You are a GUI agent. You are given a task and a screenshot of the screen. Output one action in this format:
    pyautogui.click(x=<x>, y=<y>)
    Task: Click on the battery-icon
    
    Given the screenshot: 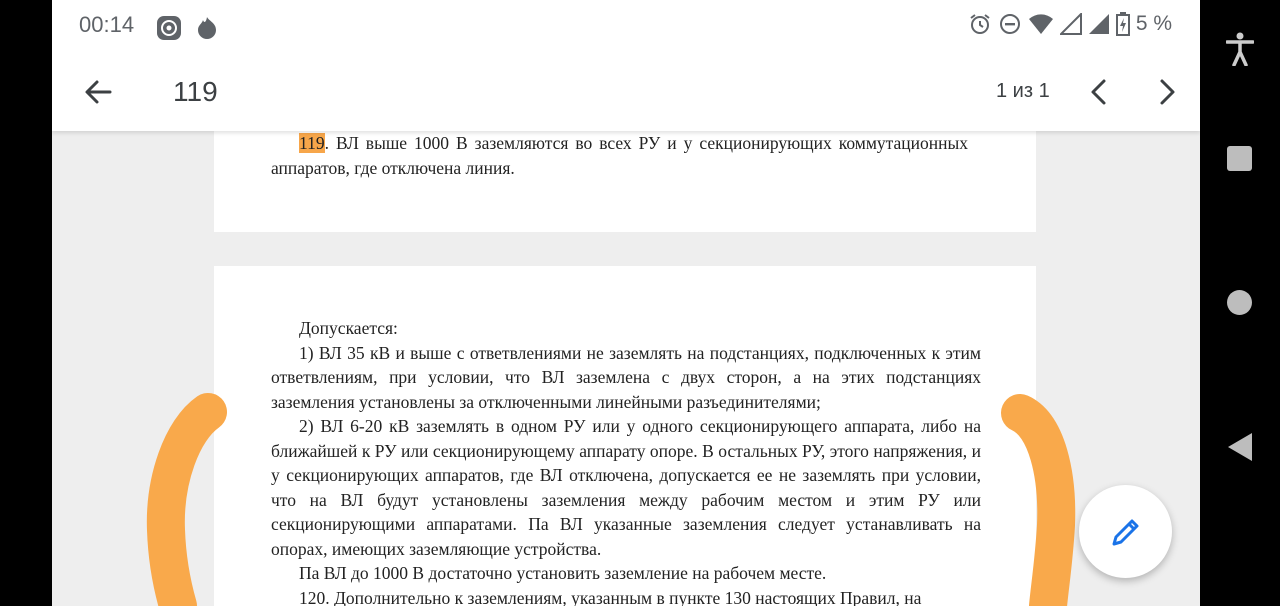 What is the action you would take?
    pyautogui.click(x=1122, y=24)
    